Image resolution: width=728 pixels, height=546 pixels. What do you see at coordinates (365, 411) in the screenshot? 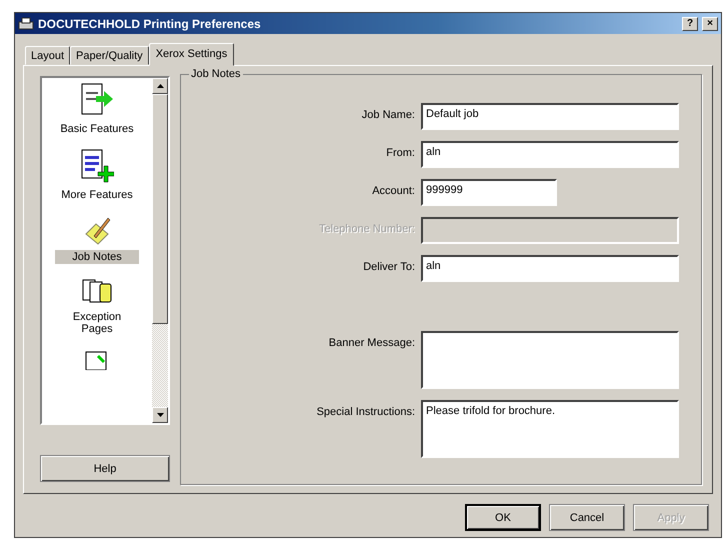
I see `field-label: Special Instructions:` at bounding box center [365, 411].